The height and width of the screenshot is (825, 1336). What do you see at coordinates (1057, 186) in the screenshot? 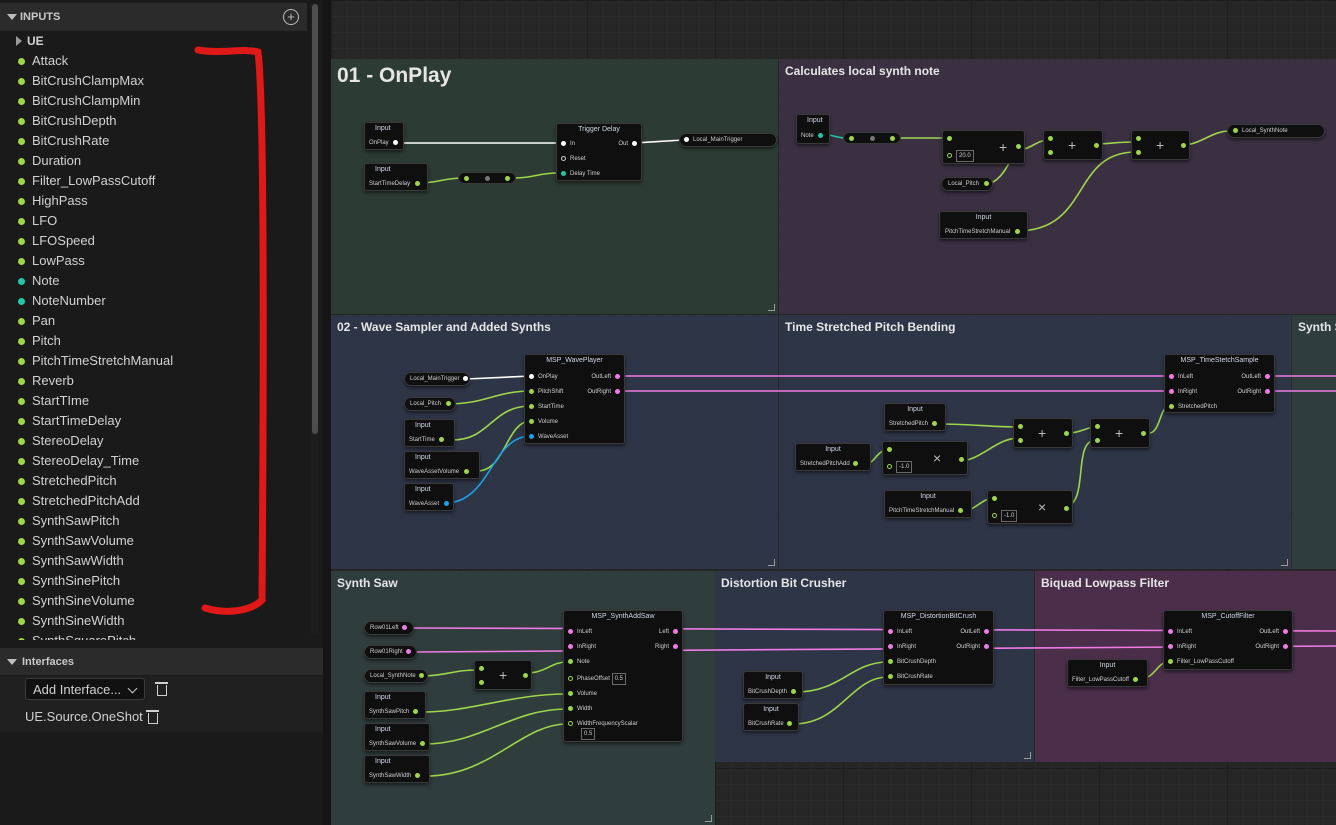
I see `comment-synth-note: Calculates local synth note` at bounding box center [1057, 186].